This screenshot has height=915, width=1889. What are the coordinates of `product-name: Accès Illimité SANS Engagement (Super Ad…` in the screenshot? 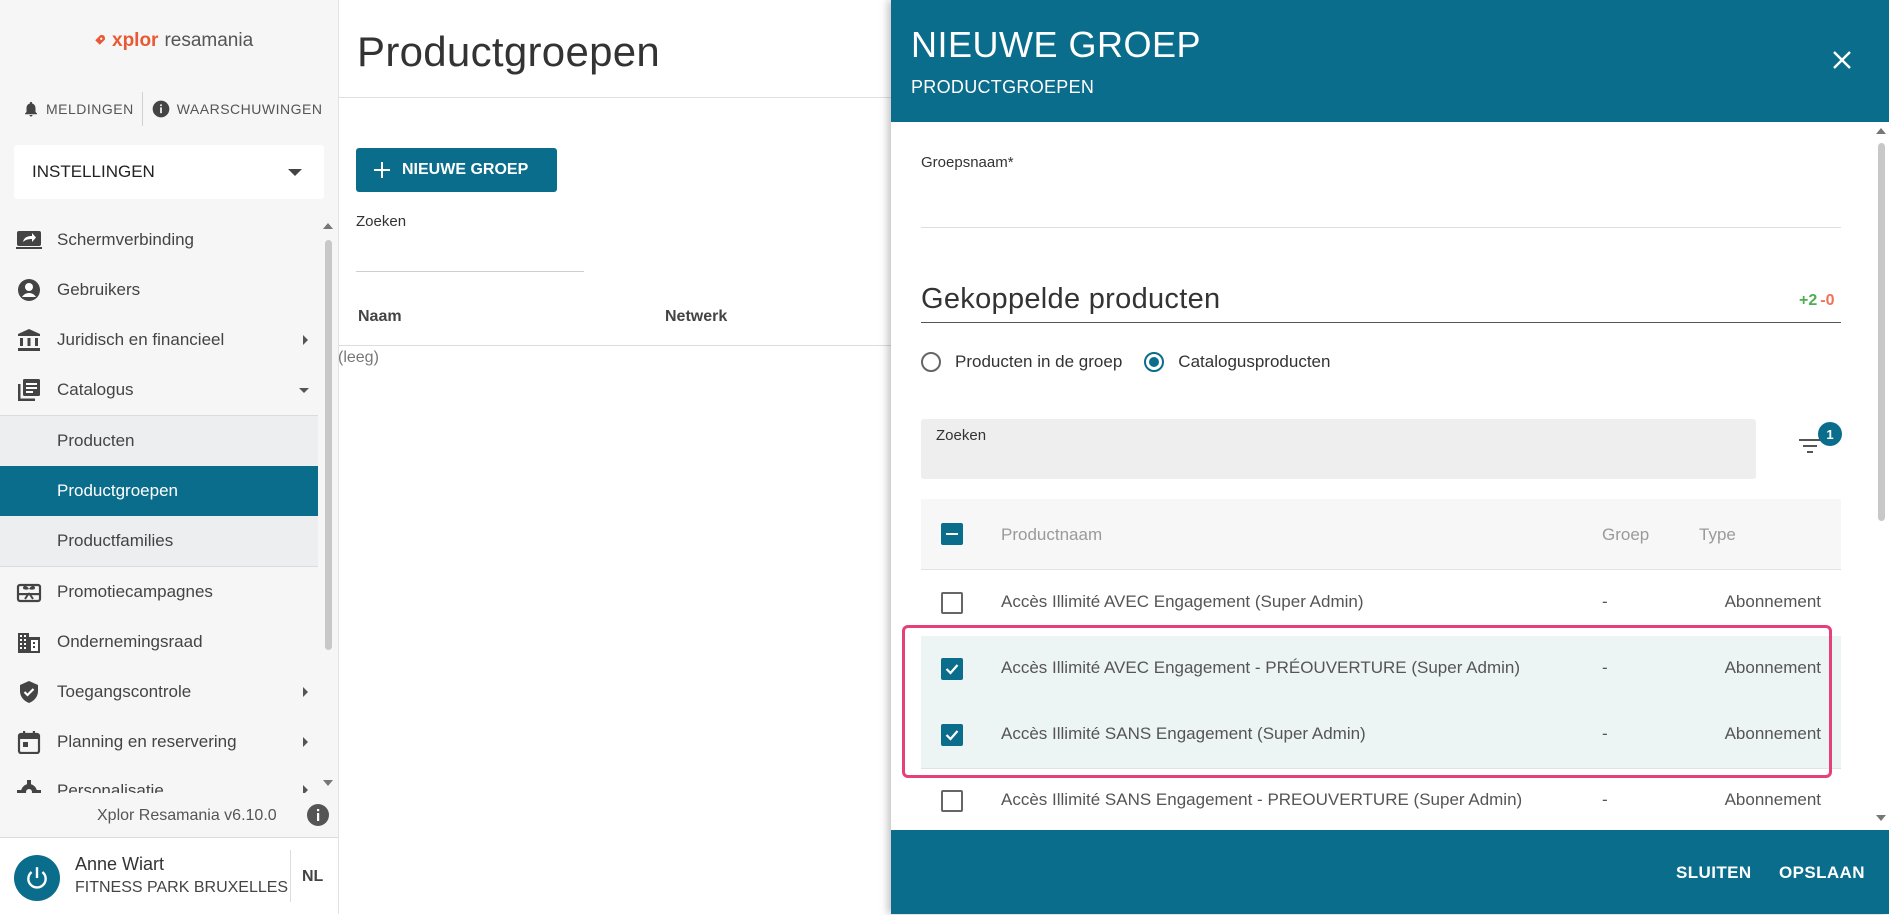 It's located at (1183, 733).